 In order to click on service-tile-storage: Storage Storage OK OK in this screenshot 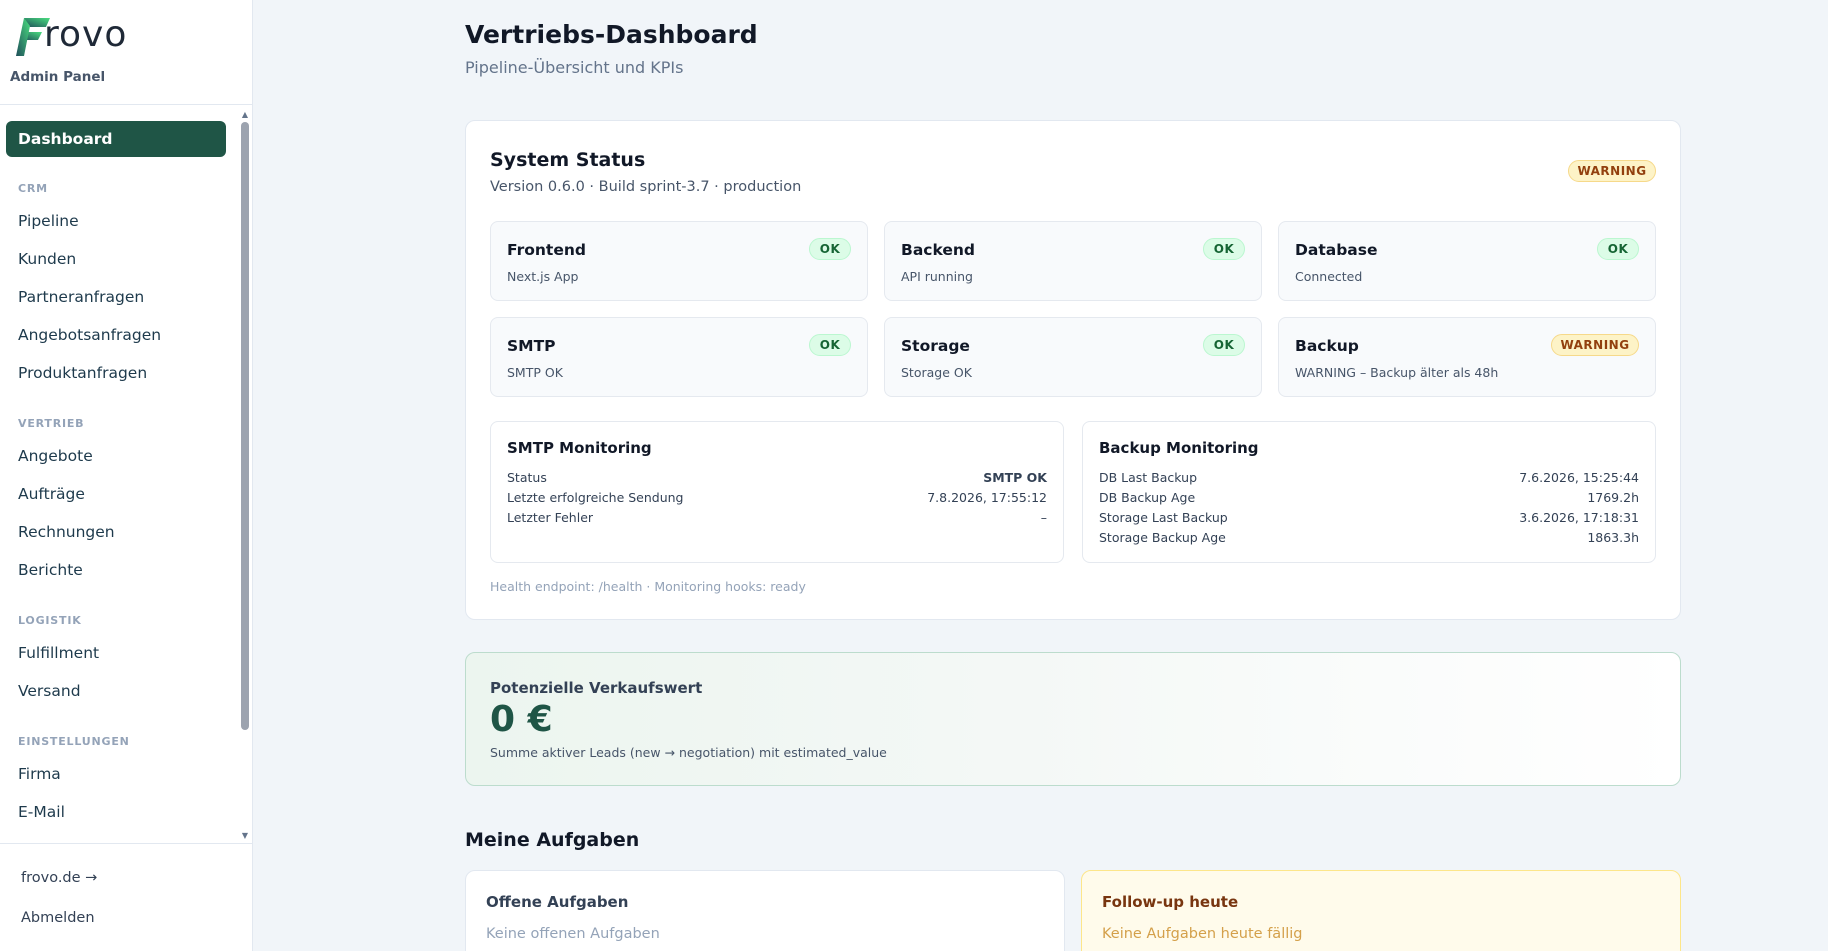, I will do `click(1073, 357)`.